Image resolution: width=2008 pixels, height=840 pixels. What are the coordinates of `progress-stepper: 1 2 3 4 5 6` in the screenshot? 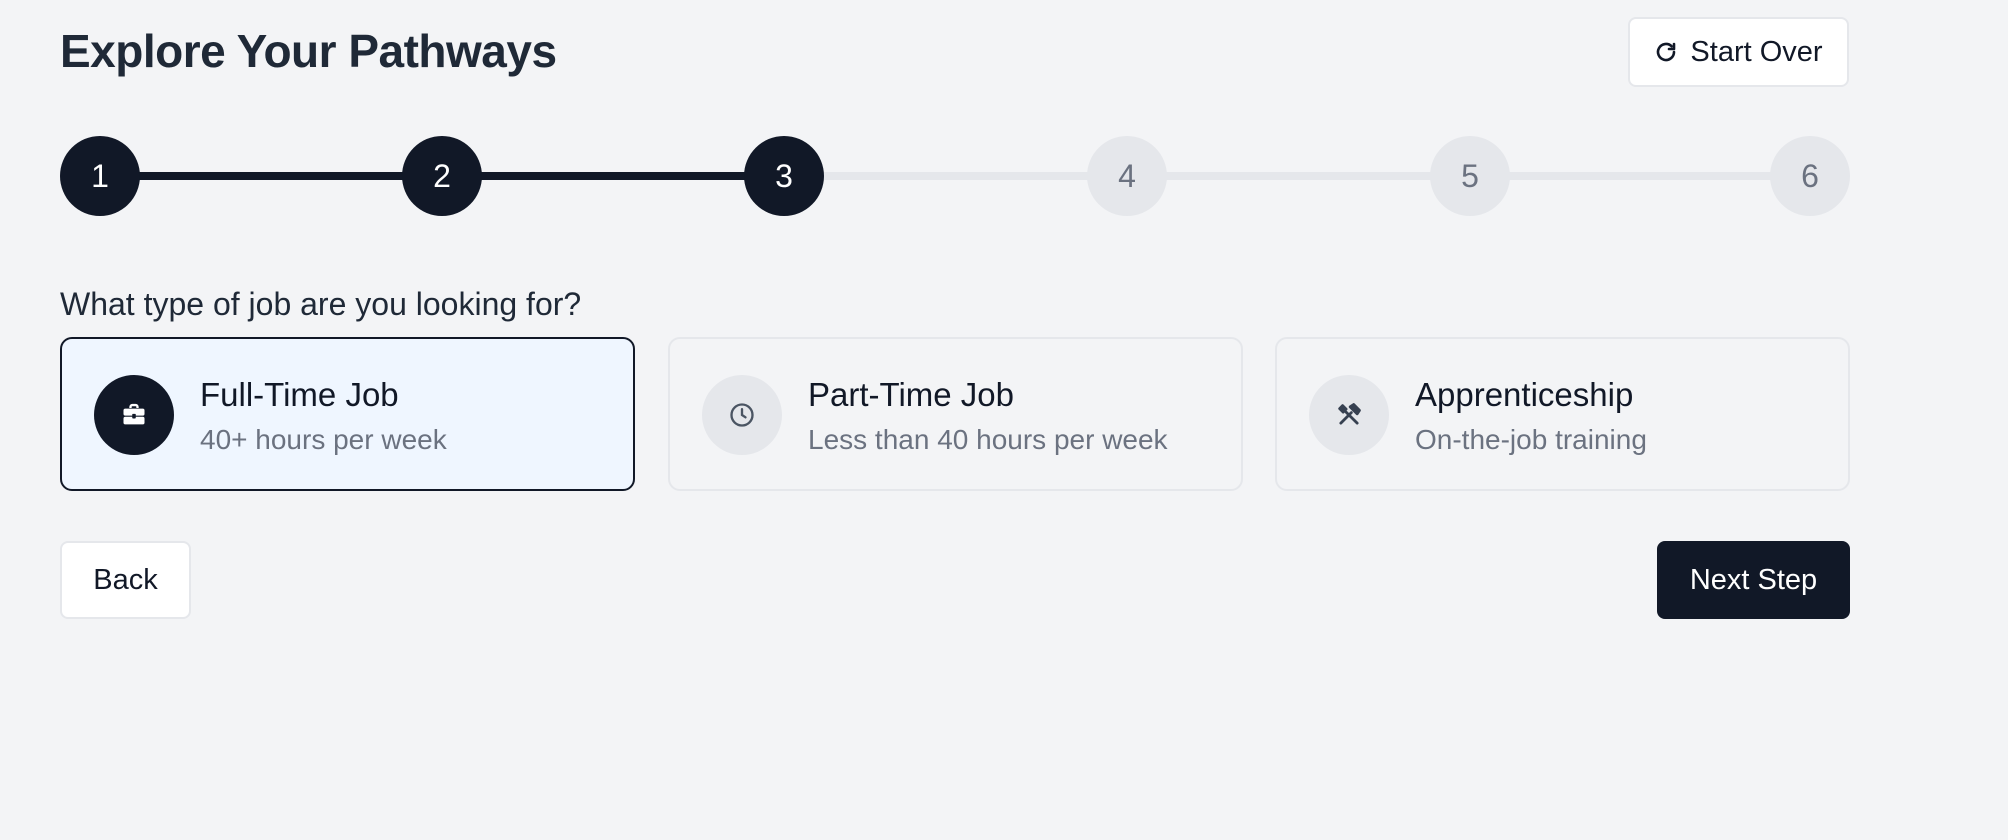 It's located at (955, 176).